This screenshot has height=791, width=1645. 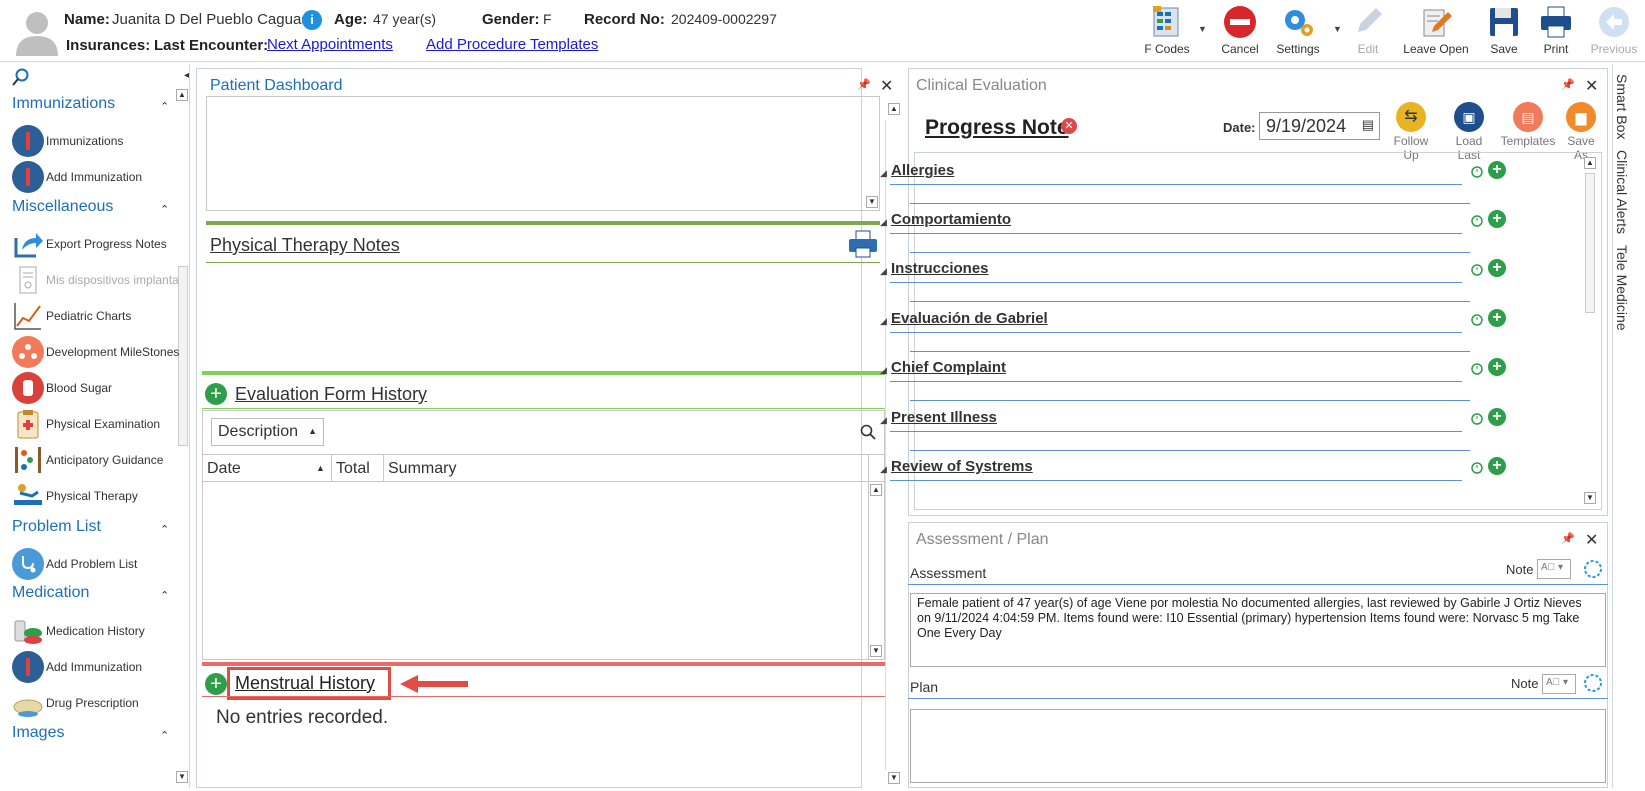 I want to click on sidebar-item-add-immunization-2: Add Immunization, so click(x=77, y=667).